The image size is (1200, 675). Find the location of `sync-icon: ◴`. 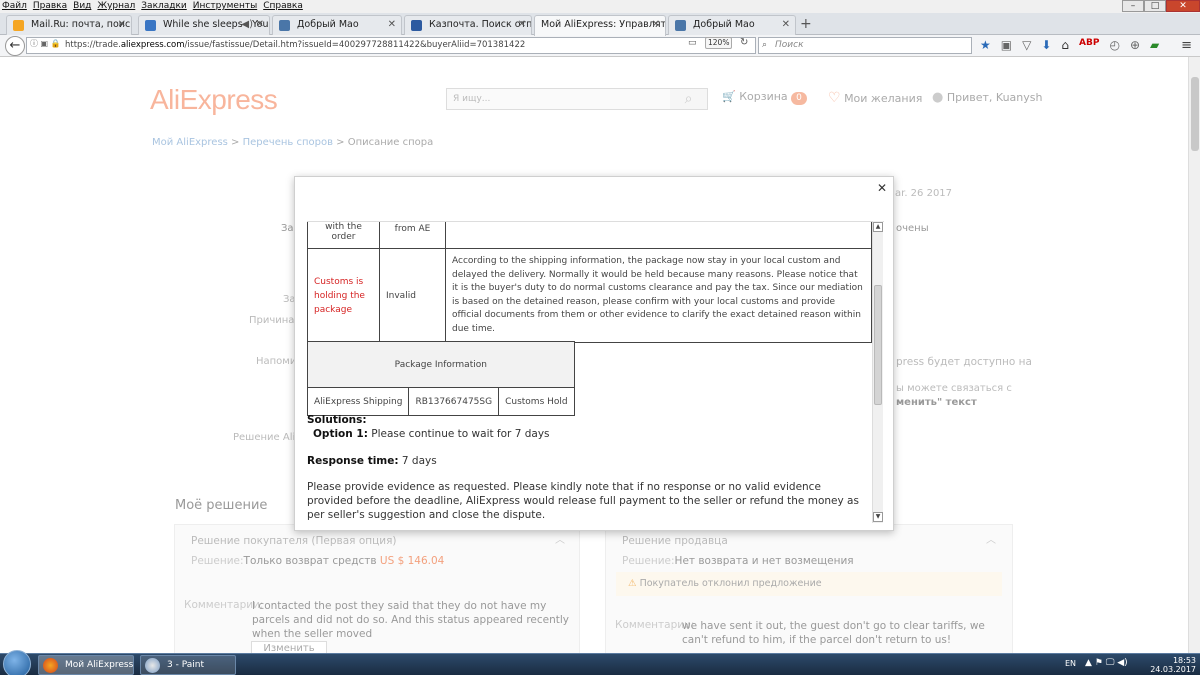

sync-icon: ◴ is located at coordinates (1114, 45).